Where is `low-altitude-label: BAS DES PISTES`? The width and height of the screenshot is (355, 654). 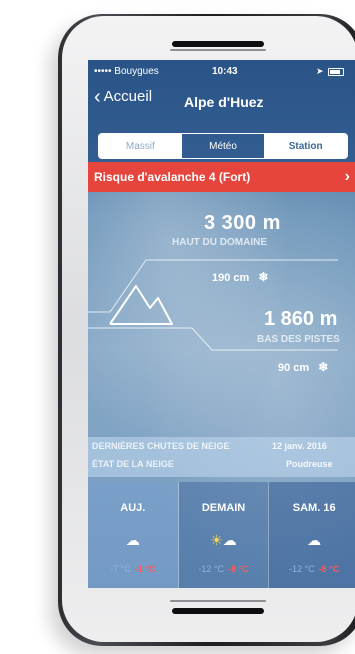
low-altitude-label: BAS DES PISTES is located at coordinates (298, 339).